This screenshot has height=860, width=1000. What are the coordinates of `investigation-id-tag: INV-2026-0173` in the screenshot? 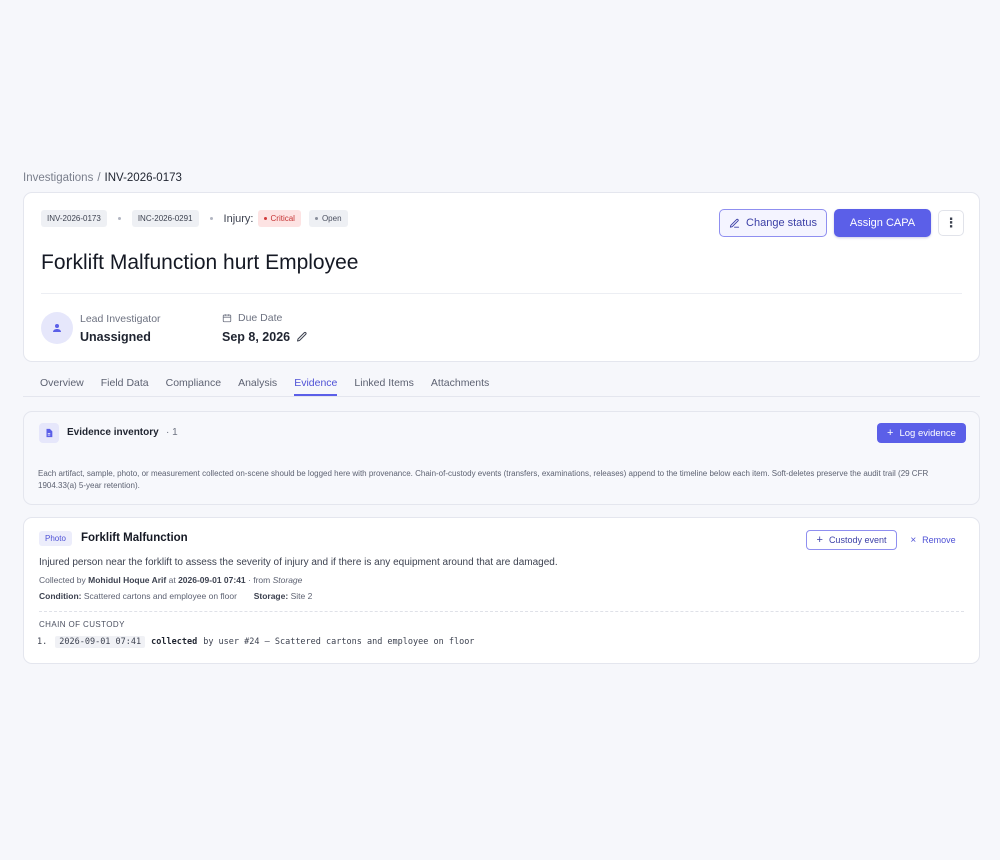 It's located at (74, 218).